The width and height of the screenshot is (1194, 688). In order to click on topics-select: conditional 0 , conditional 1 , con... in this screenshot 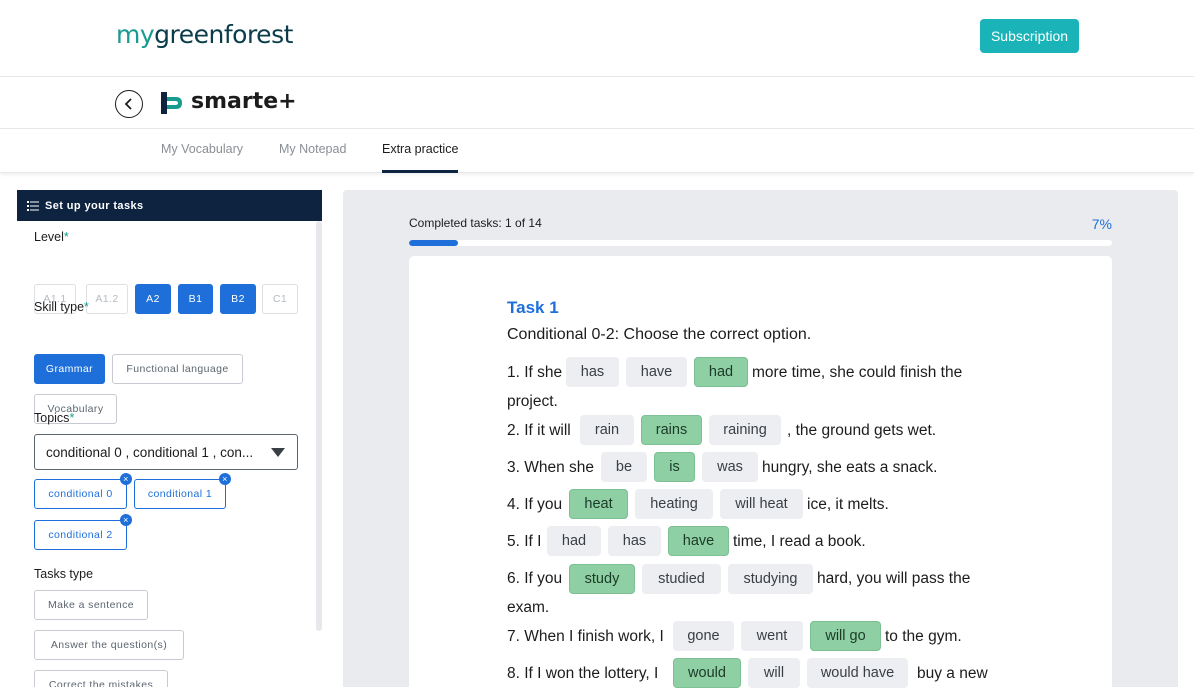, I will do `click(166, 452)`.